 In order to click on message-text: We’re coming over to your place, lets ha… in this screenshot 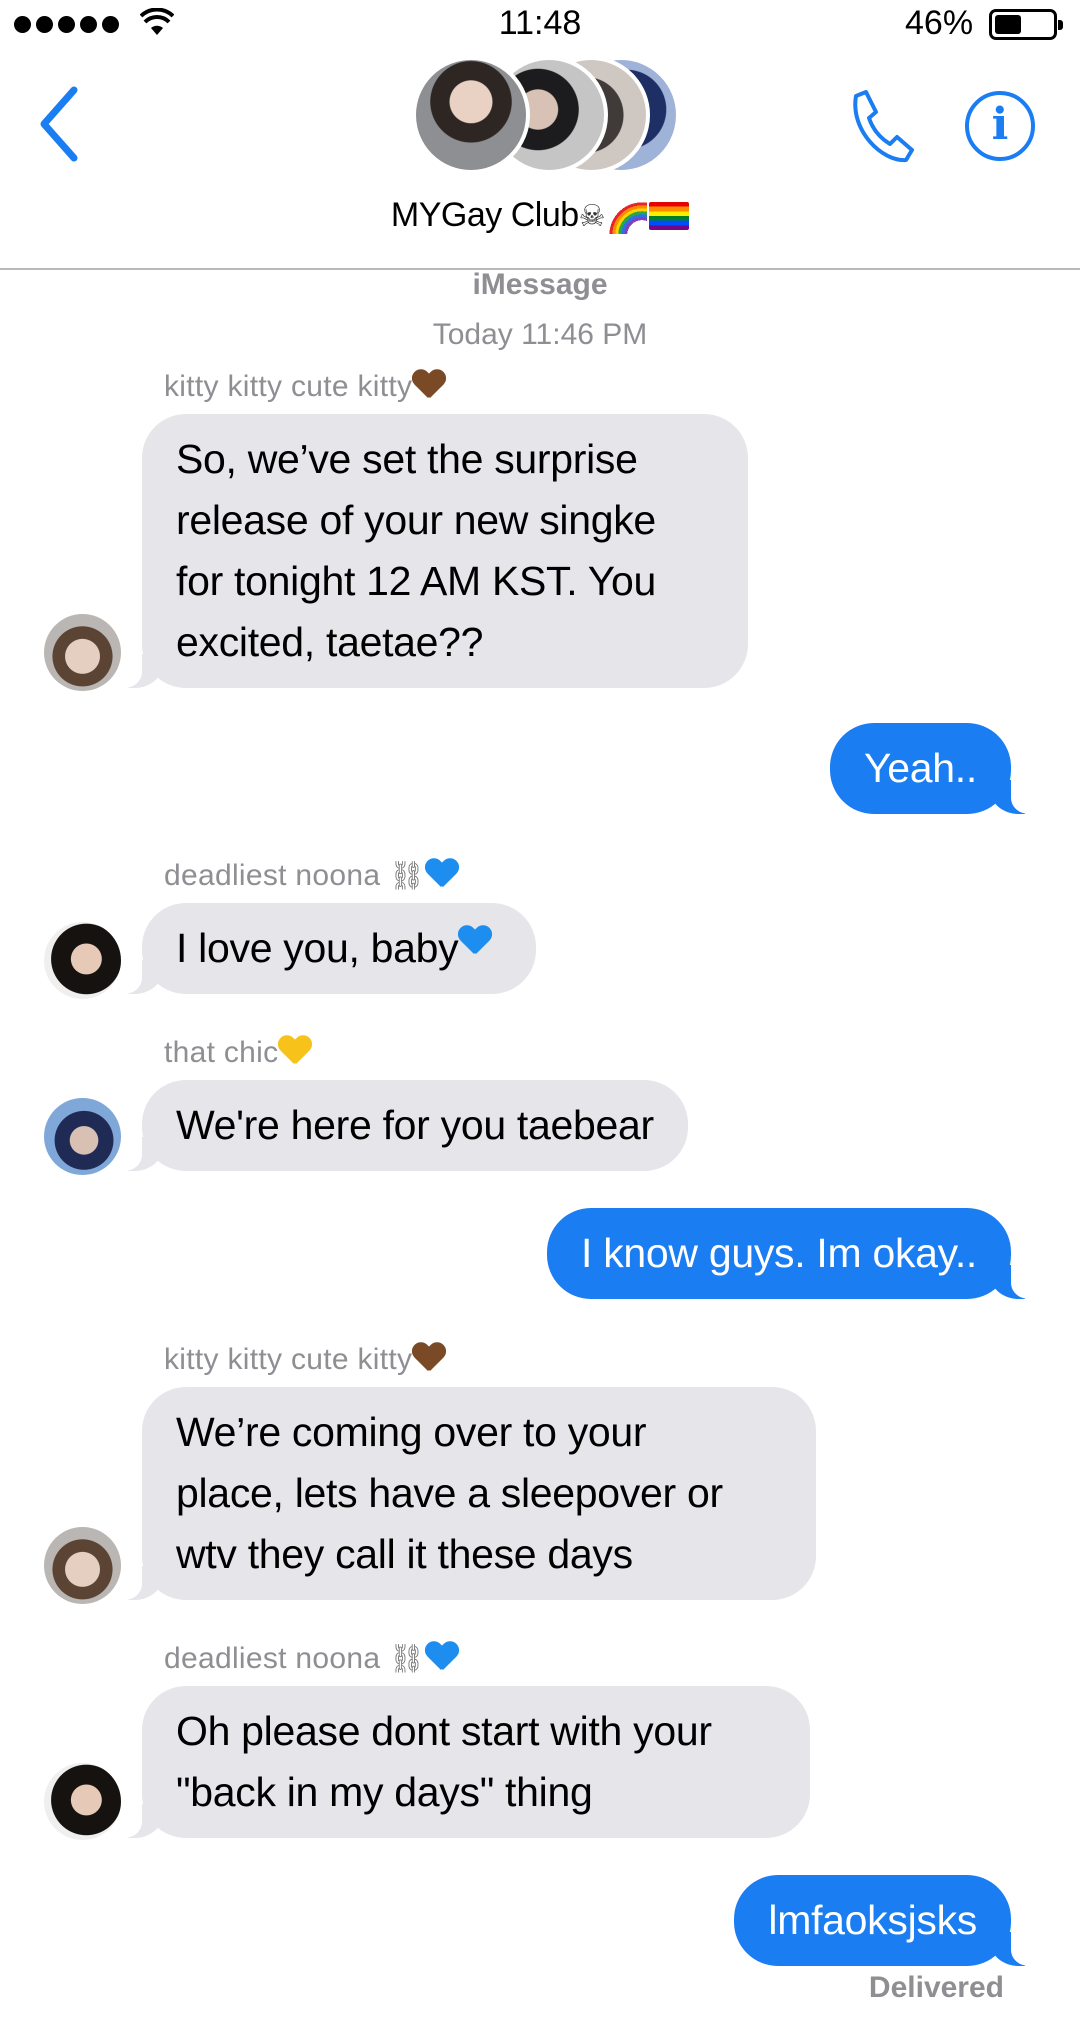, I will do `click(449, 1493)`.